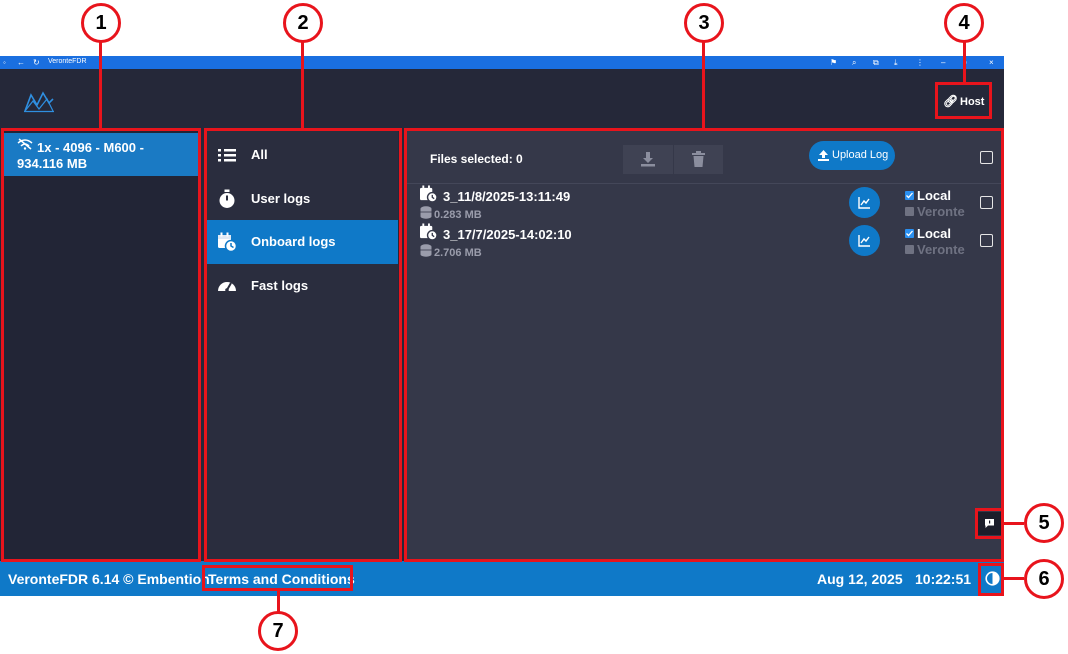 Image resolution: width=1068 pixels, height=654 pixels. I want to click on time-text: 10:22:51, so click(943, 579).